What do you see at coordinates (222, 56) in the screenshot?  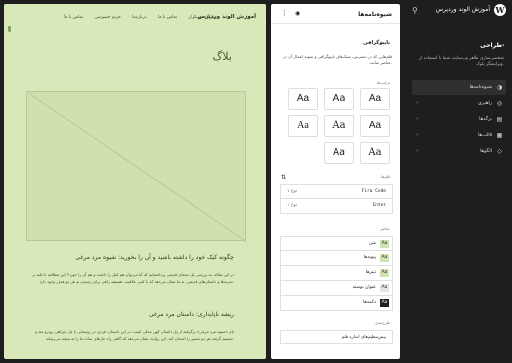 I see `blog-heading: بلاگ` at bounding box center [222, 56].